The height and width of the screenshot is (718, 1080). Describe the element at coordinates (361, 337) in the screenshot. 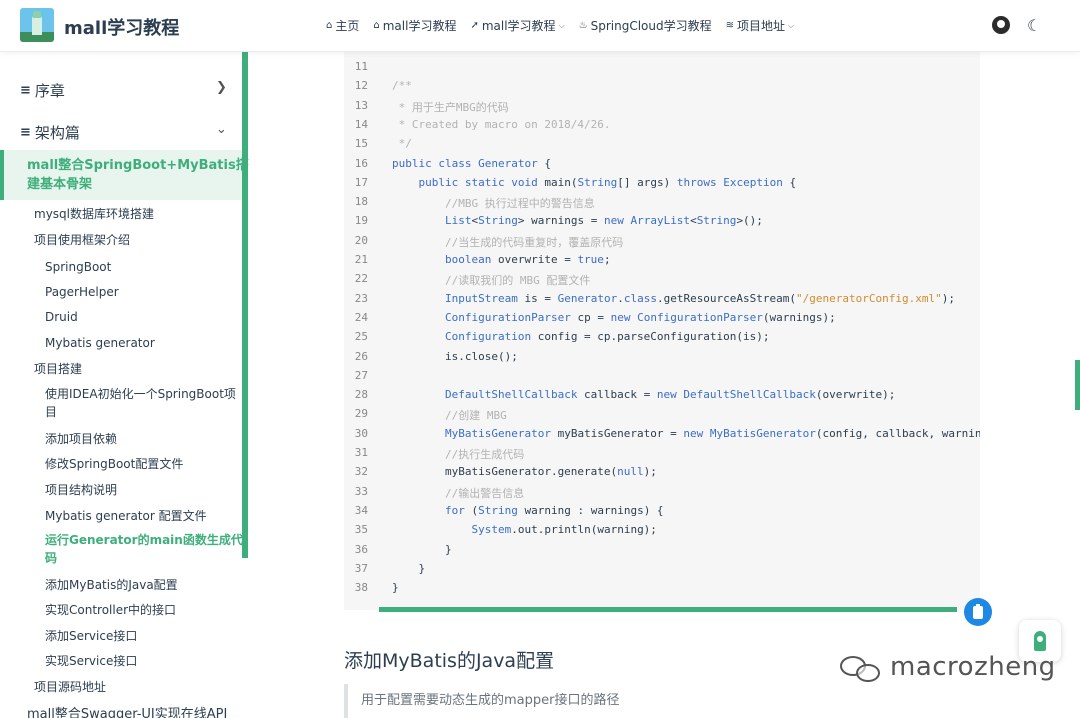

I see `line-number: 25` at that location.